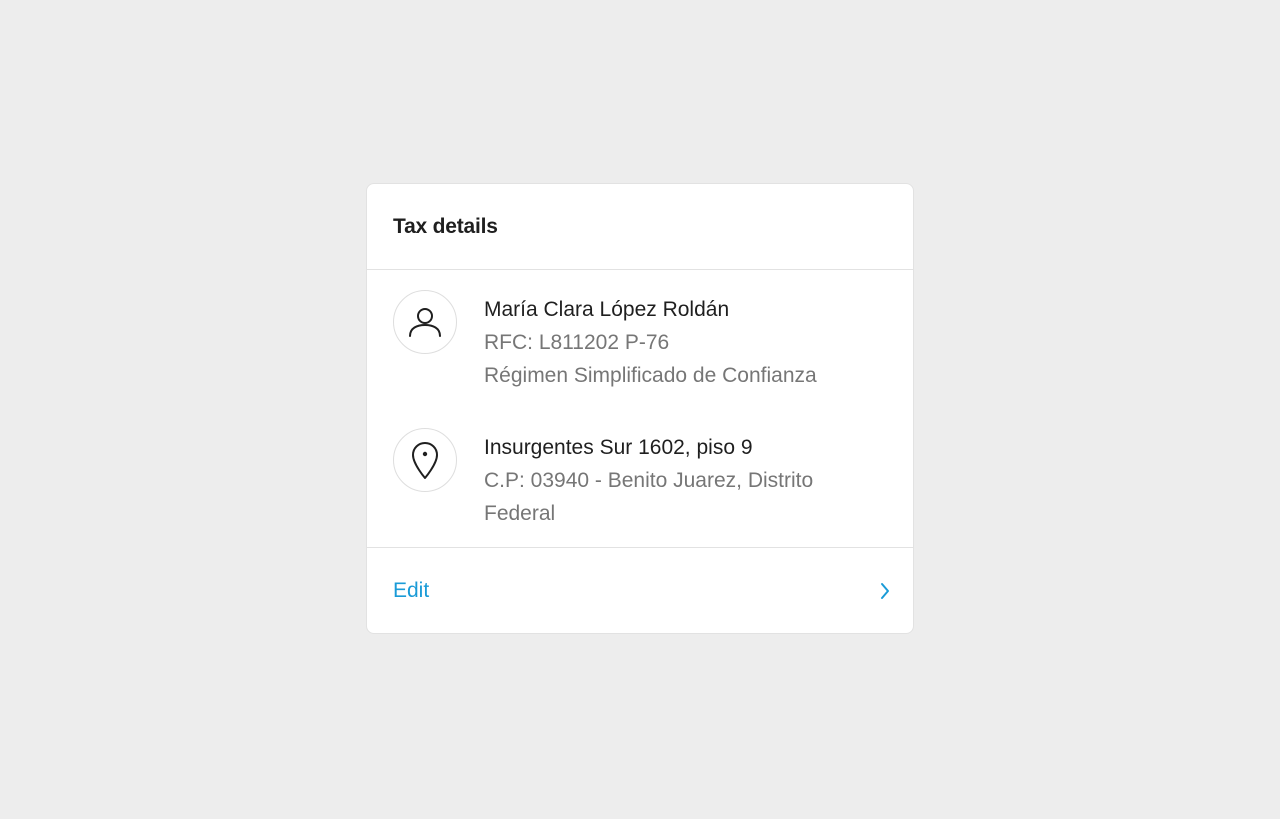 The width and height of the screenshot is (1280, 819). What do you see at coordinates (650, 375) in the screenshot?
I see `taxpayer-regime: Régimen Simplificado de Confianza` at bounding box center [650, 375].